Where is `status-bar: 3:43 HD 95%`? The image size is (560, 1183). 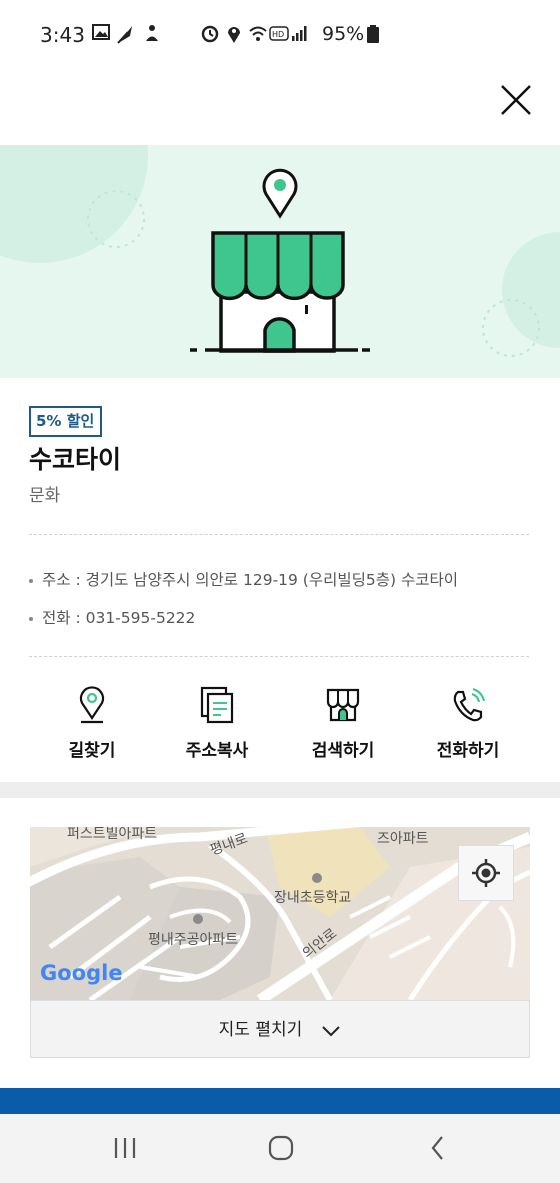
status-bar: 3:43 HD 95% is located at coordinates (280, 35).